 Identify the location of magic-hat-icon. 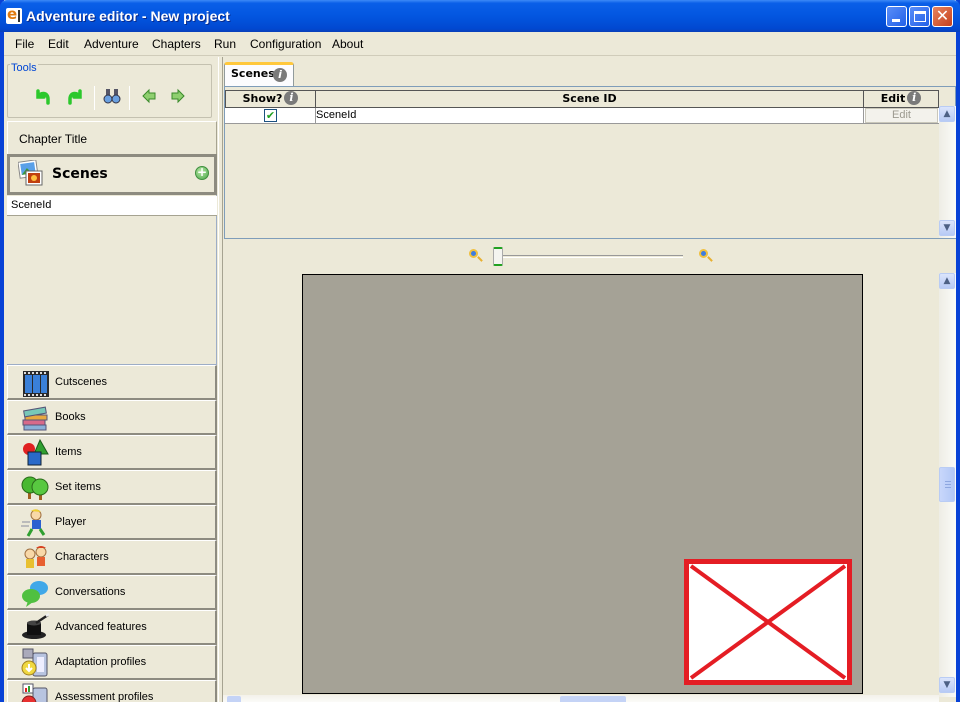
(36, 626).